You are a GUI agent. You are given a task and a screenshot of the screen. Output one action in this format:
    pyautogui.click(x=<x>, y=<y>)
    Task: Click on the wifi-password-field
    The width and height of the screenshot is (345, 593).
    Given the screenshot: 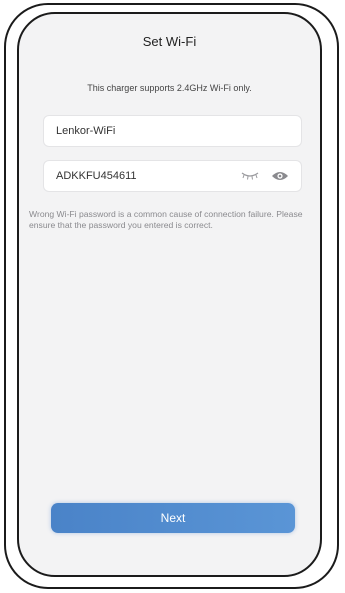 What is the action you would take?
    pyautogui.click(x=172, y=176)
    